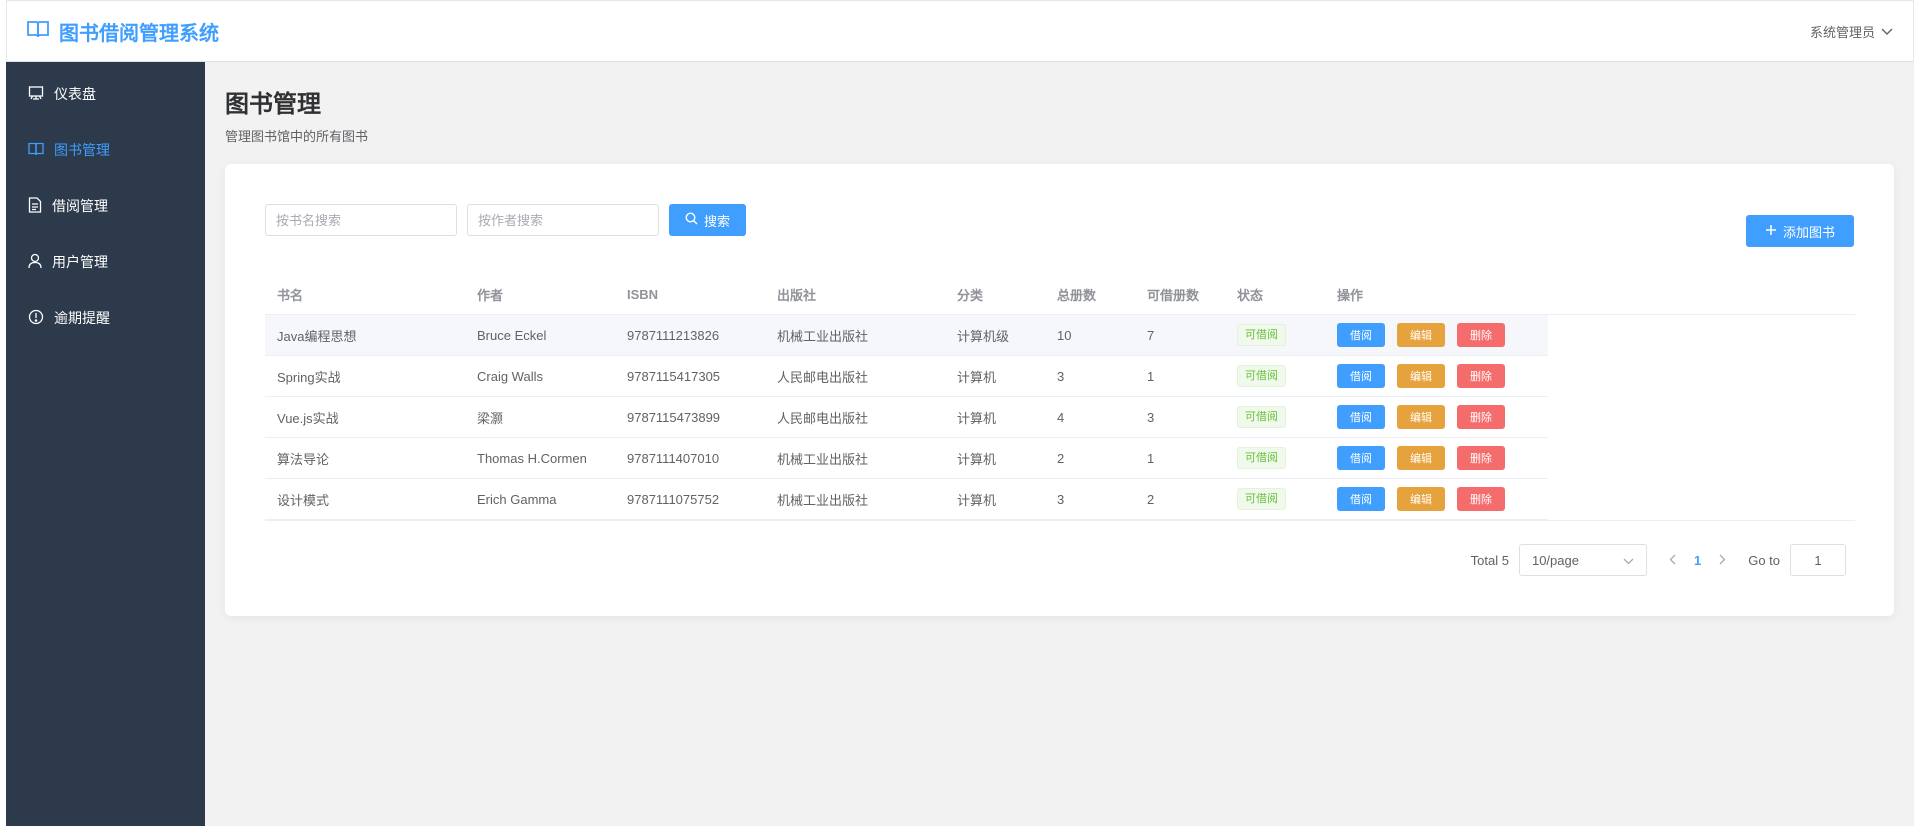 This screenshot has width=1920, height=826. Describe the element at coordinates (1151, 458) in the screenshot. I see `book-available: 1` at that location.